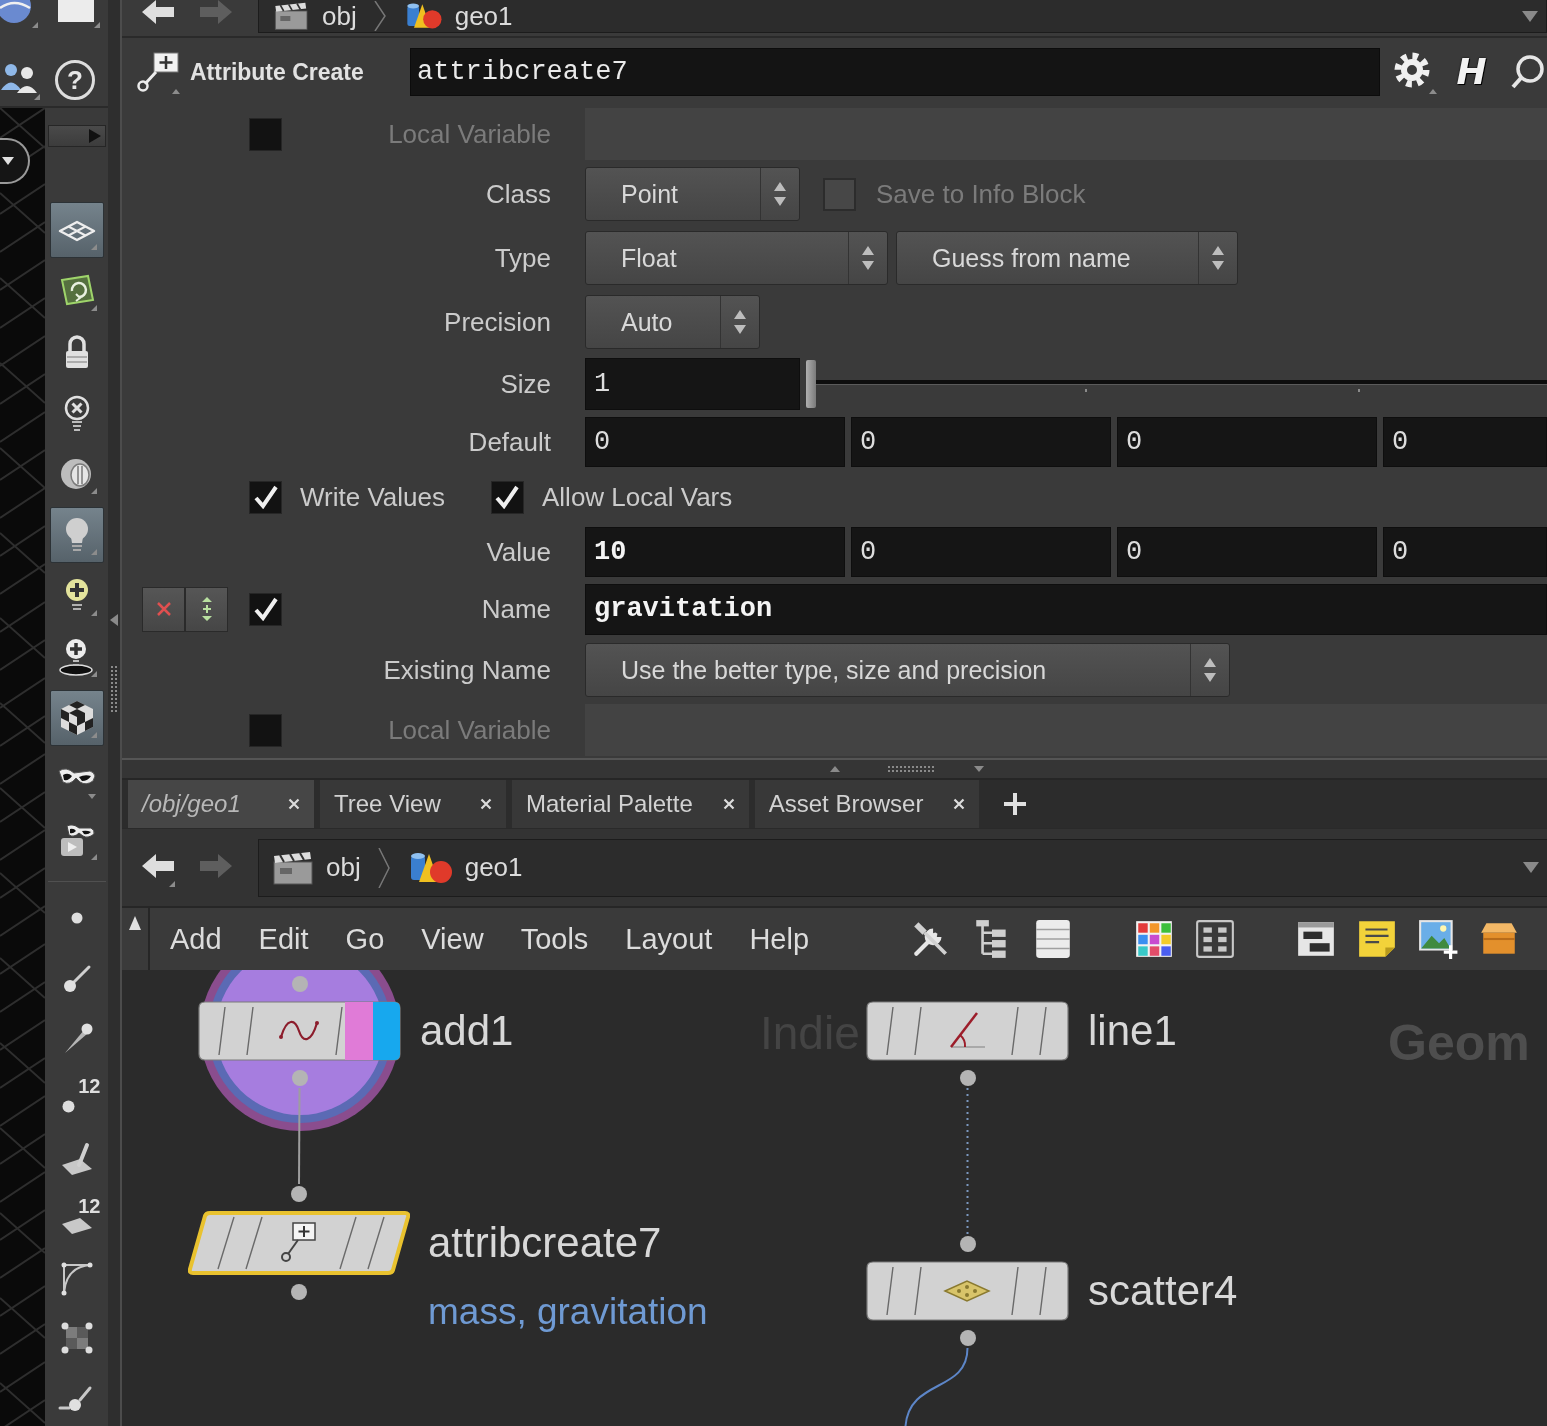 This screenshot has height=1426, width=1547. Describe the element at coordinates (196, 939) in the screenshot. I see `menu-item: Add` at that location.